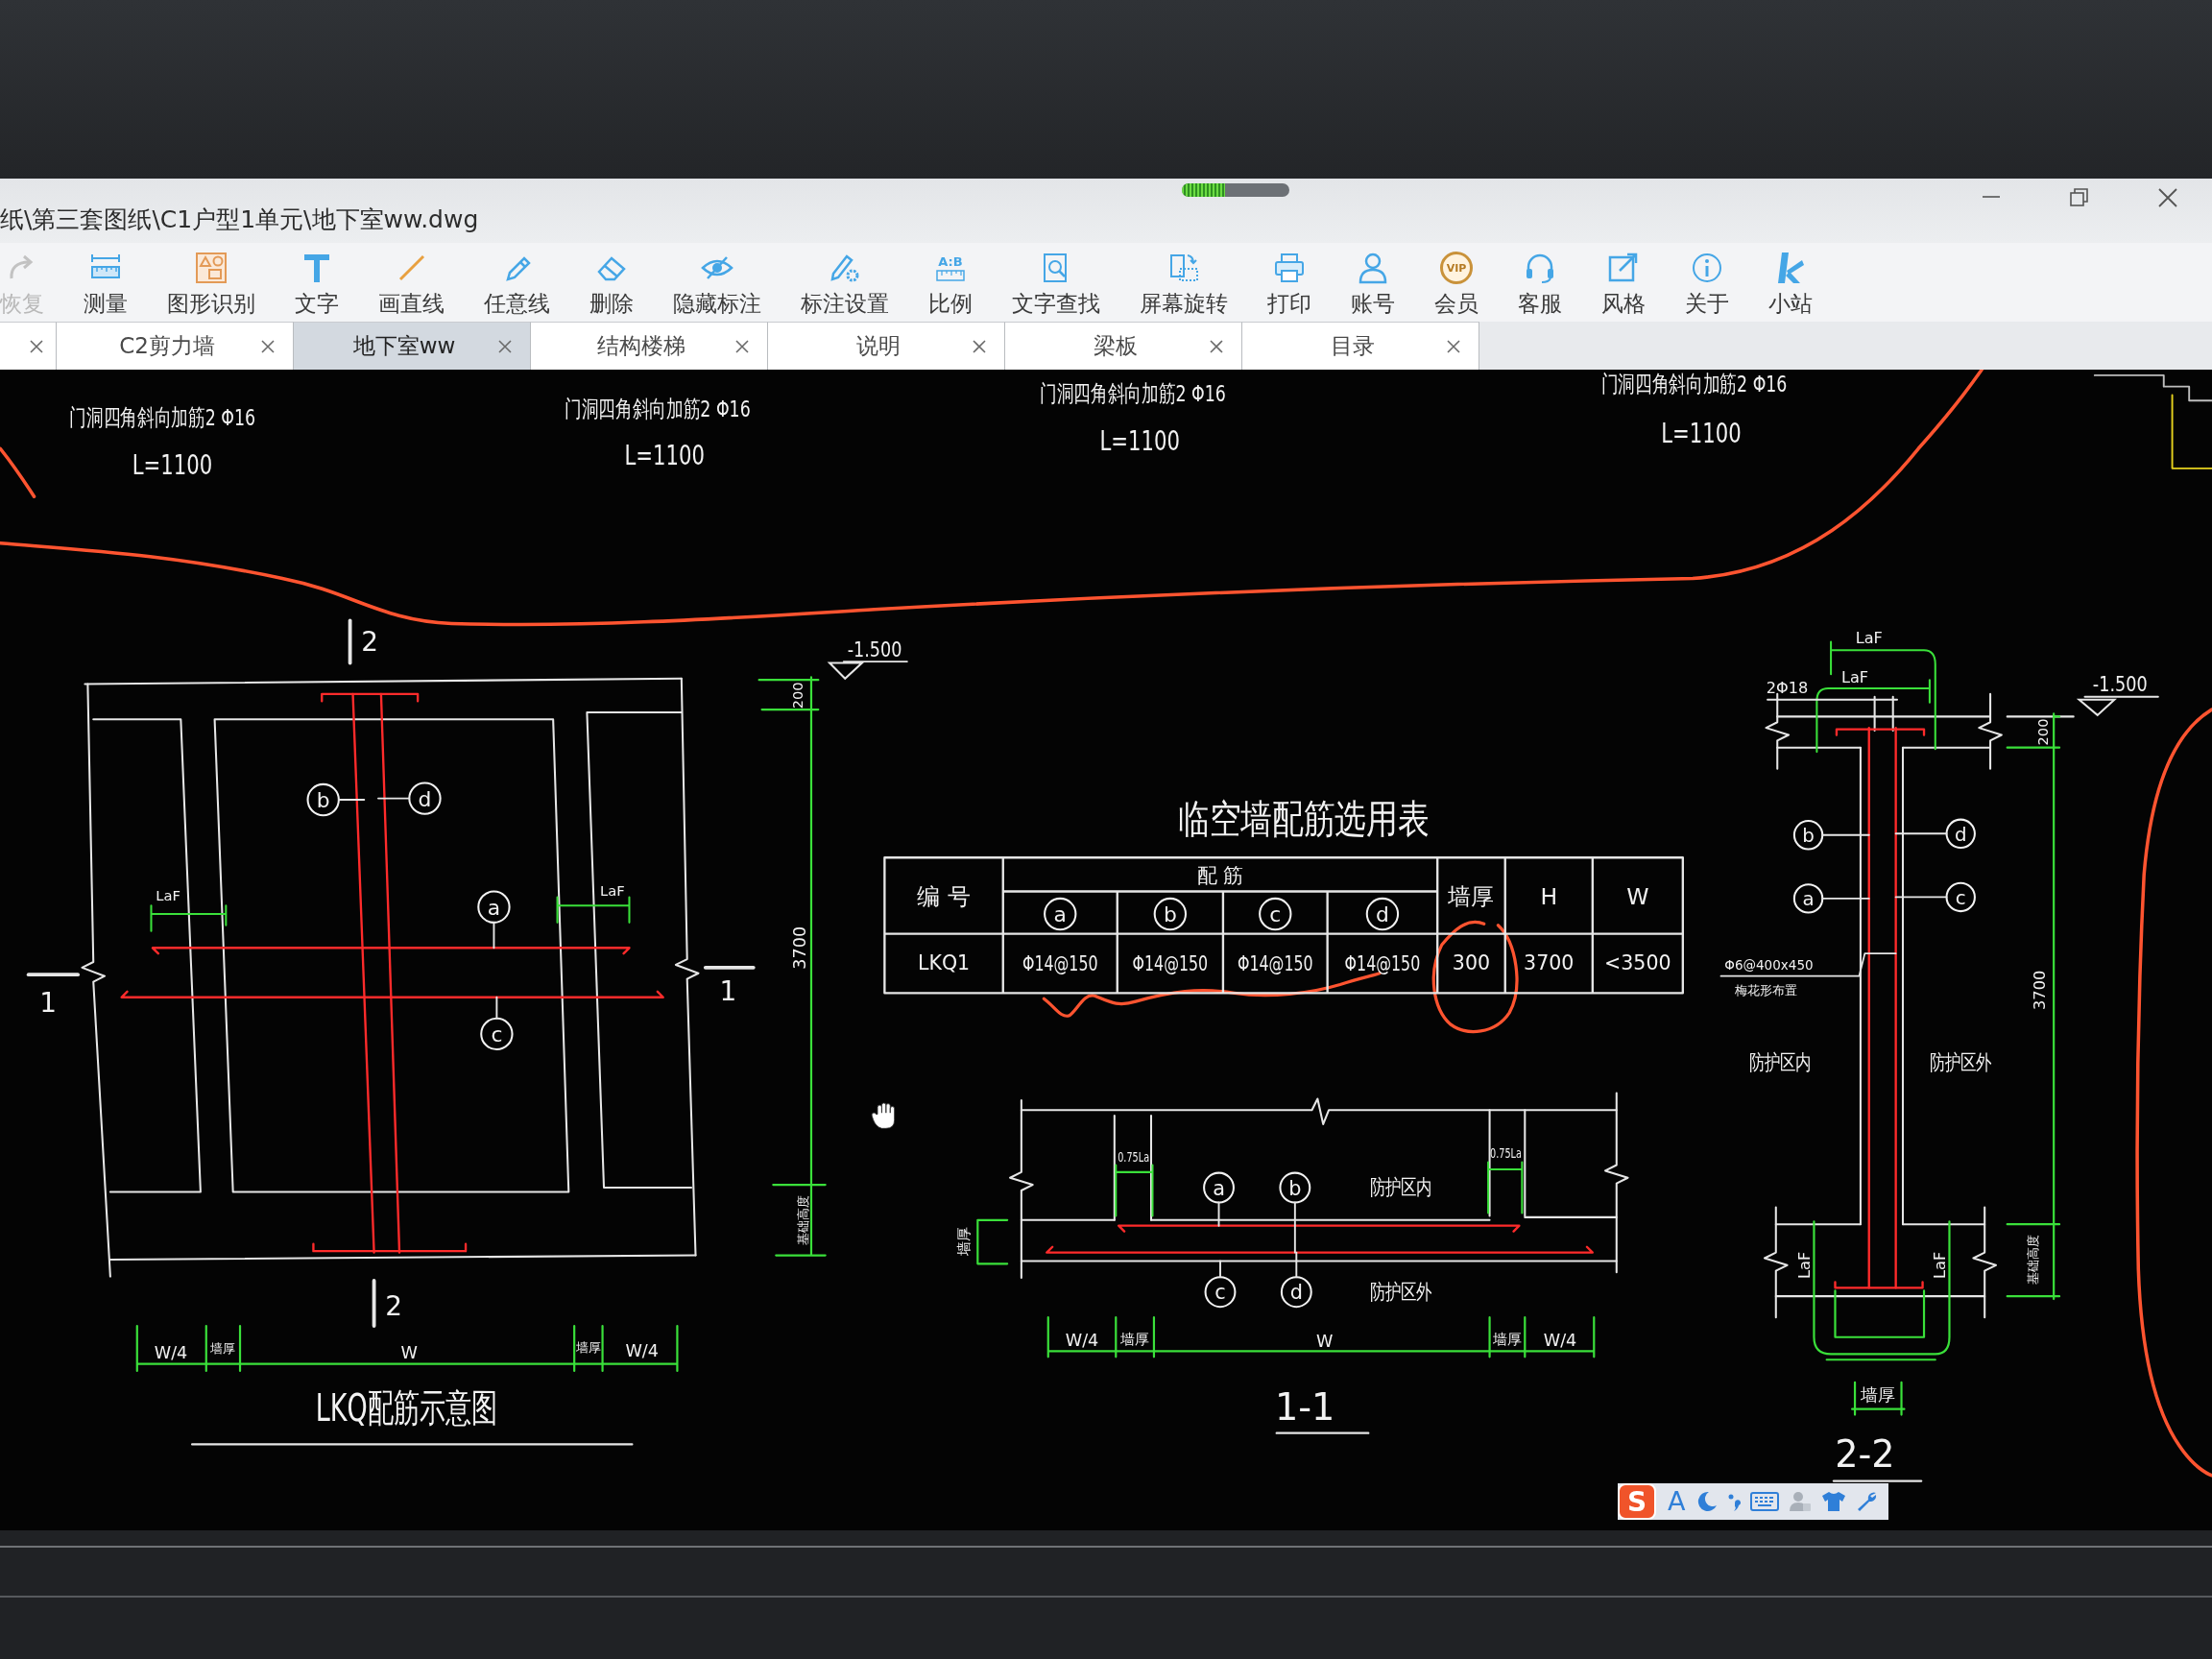 The width and height of the screenshot is (2212, 1659). I want to click on shapes-icon, so click(211, 268).